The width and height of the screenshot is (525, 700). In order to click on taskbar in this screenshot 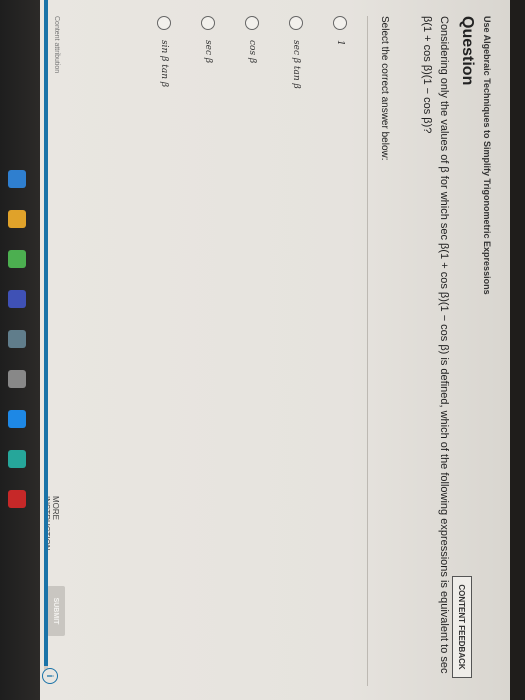, I will do `click(20, 350)`.